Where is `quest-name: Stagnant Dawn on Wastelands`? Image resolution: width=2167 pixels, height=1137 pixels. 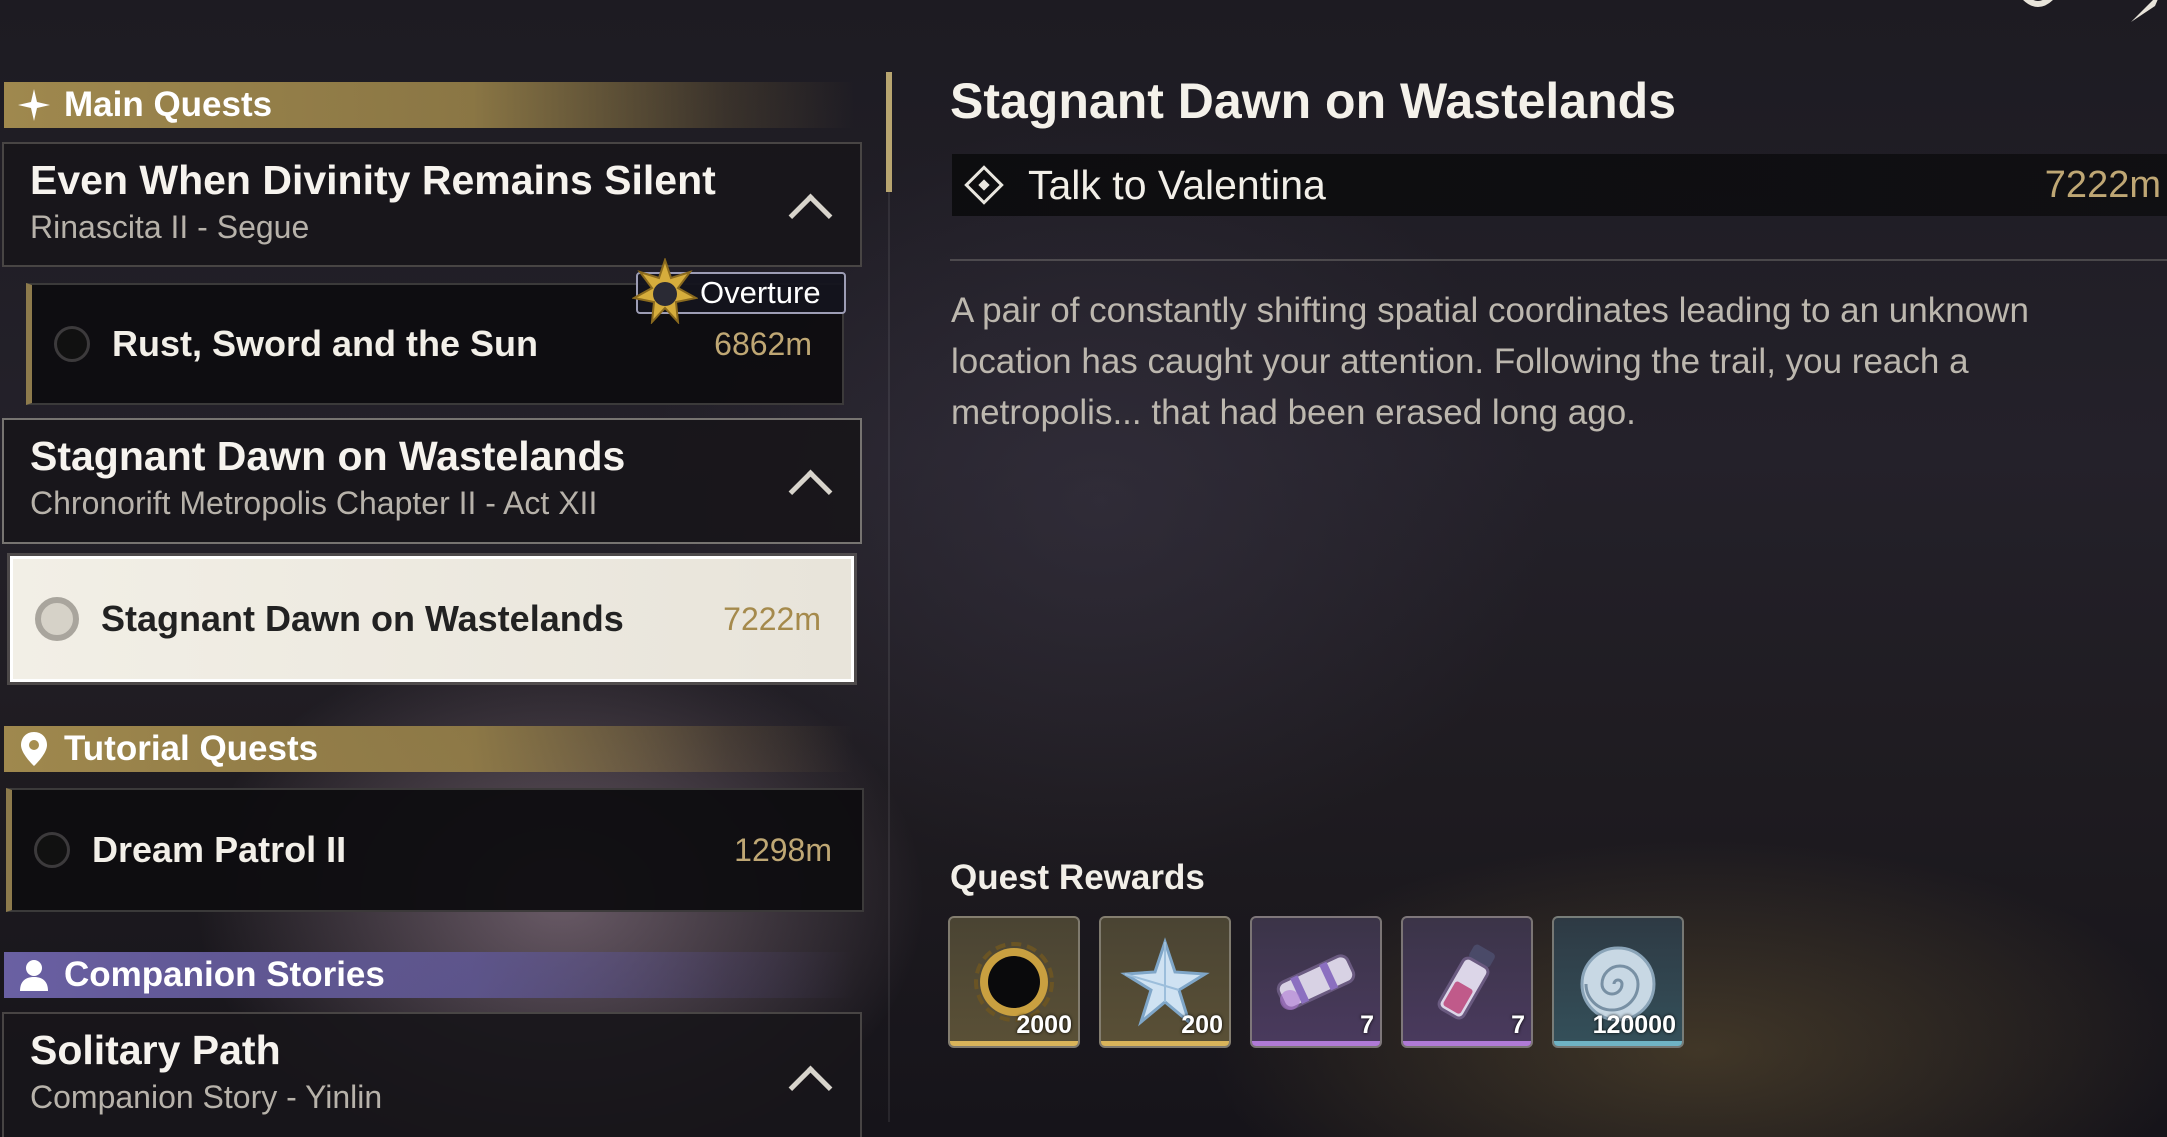 quest-name: Stagnant Dawn on Wastelands is located at coordinates (362, 618).